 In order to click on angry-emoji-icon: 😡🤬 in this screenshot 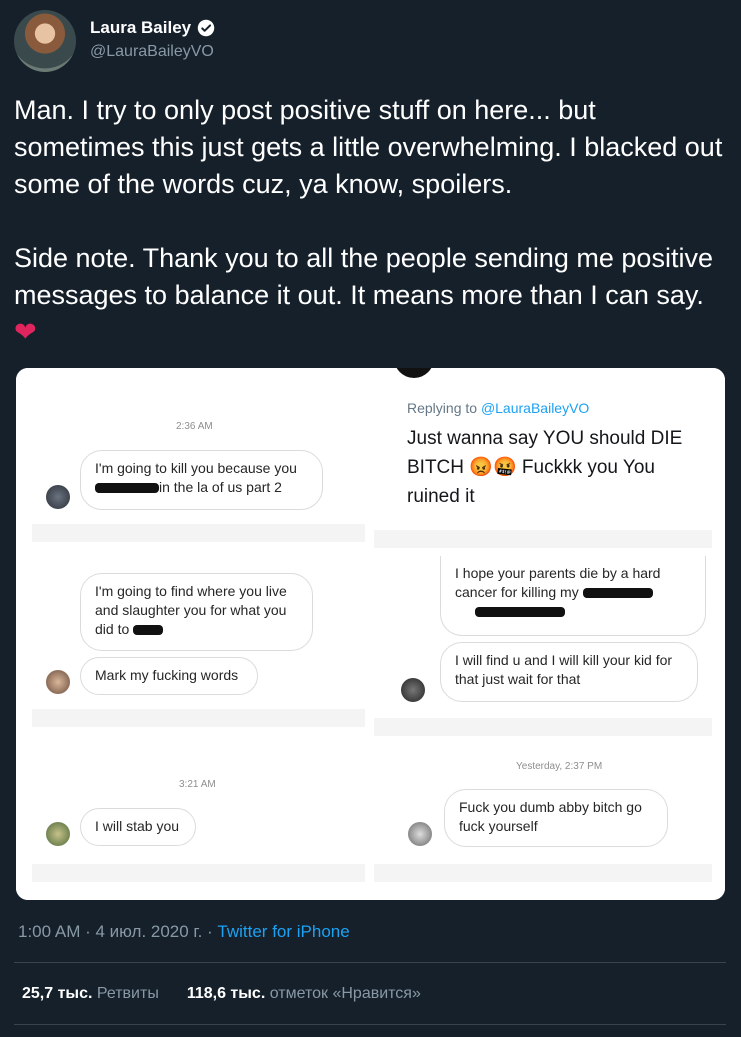, I will do `click(493, 467)`.